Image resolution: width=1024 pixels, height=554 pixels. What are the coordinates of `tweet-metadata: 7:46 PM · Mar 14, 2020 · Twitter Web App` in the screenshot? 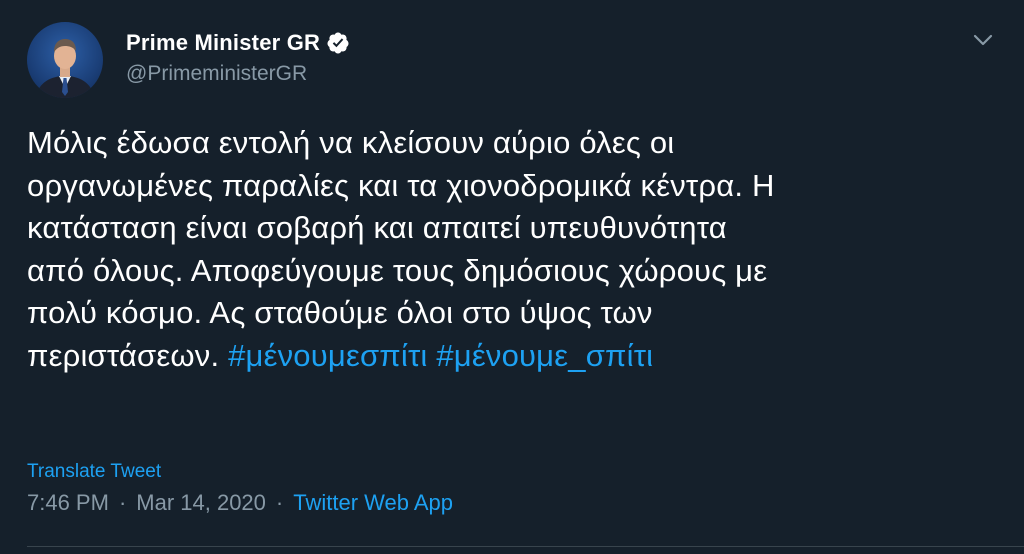 It's located at (240, 503).